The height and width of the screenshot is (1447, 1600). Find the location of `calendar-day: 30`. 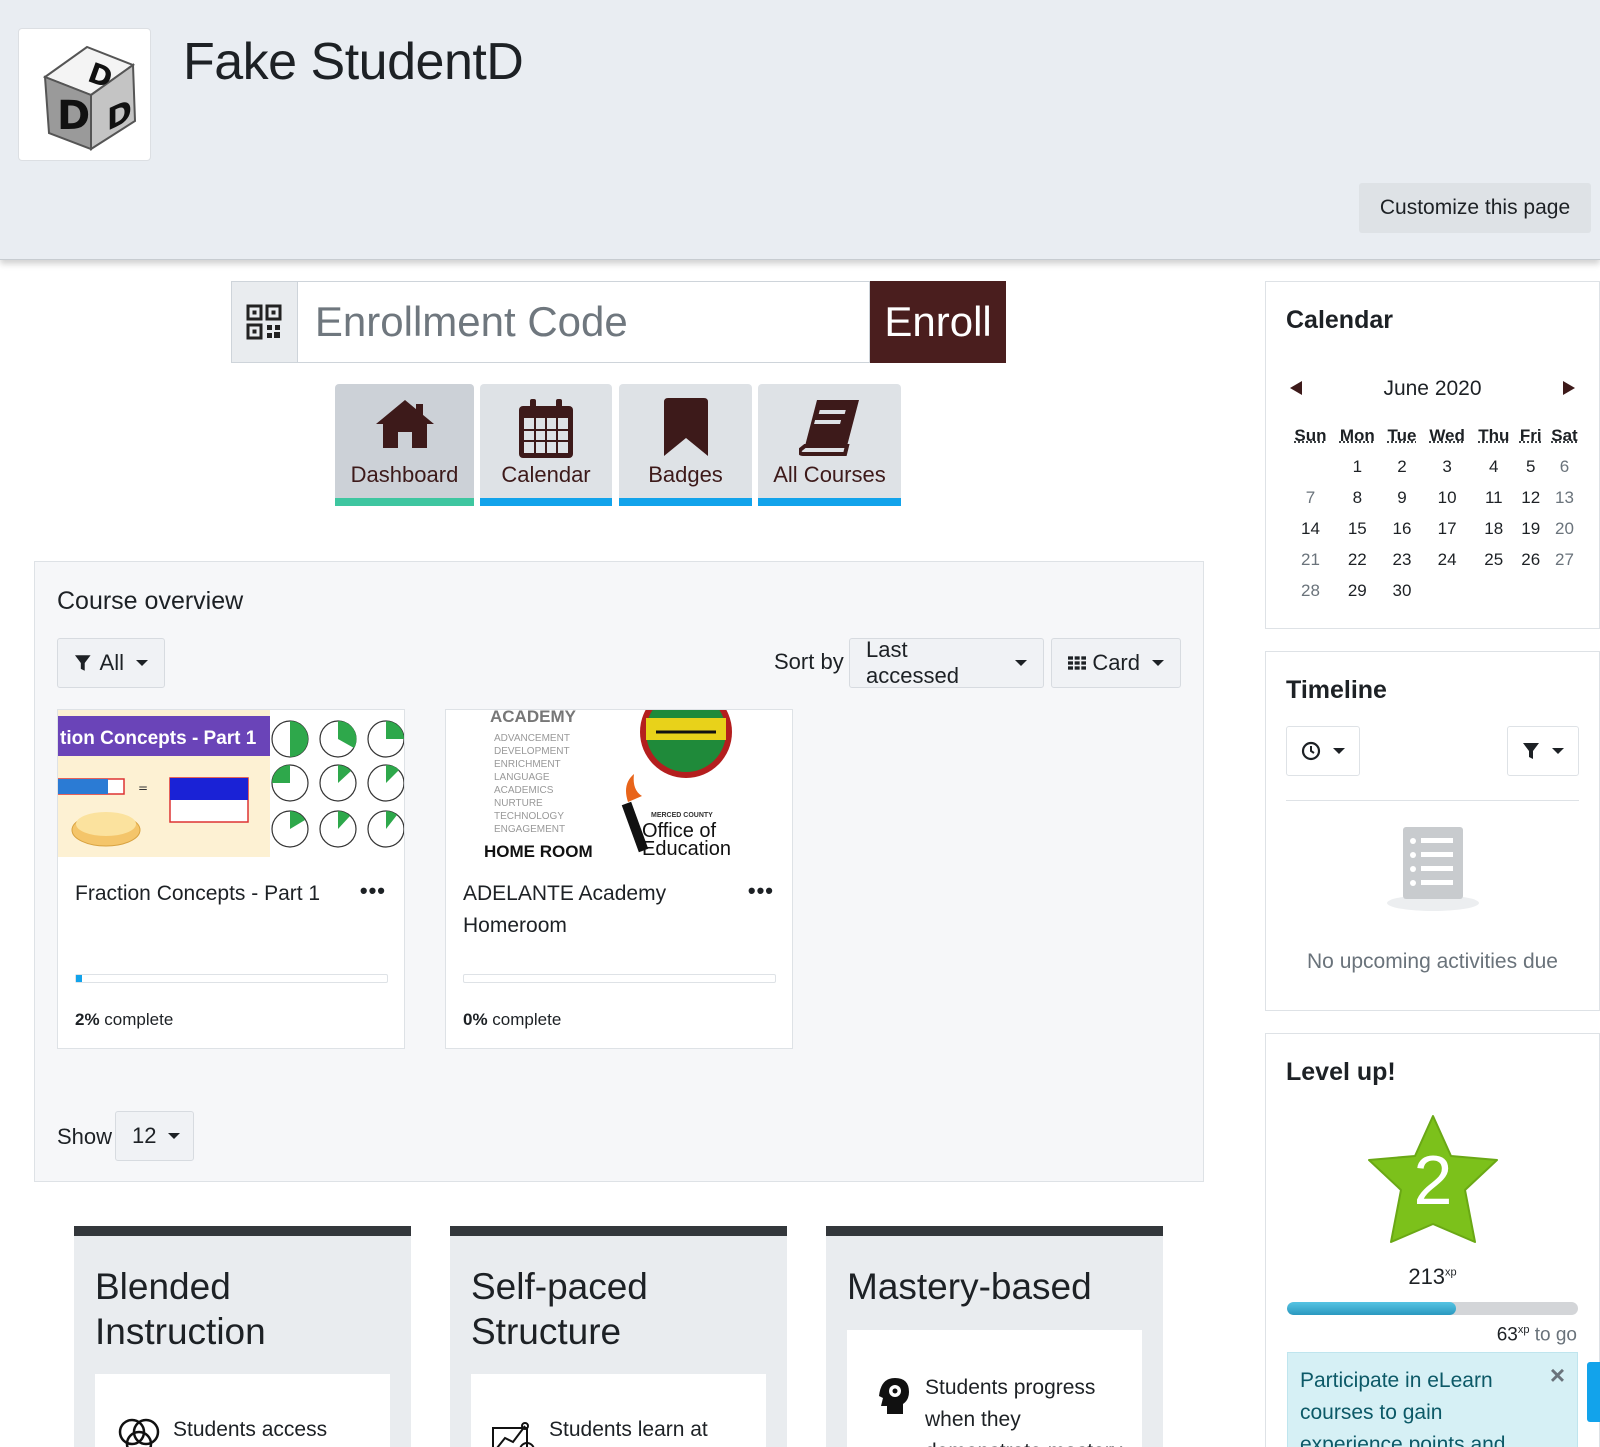

calendar-day: 30 is located at coordinates (1402, 590).